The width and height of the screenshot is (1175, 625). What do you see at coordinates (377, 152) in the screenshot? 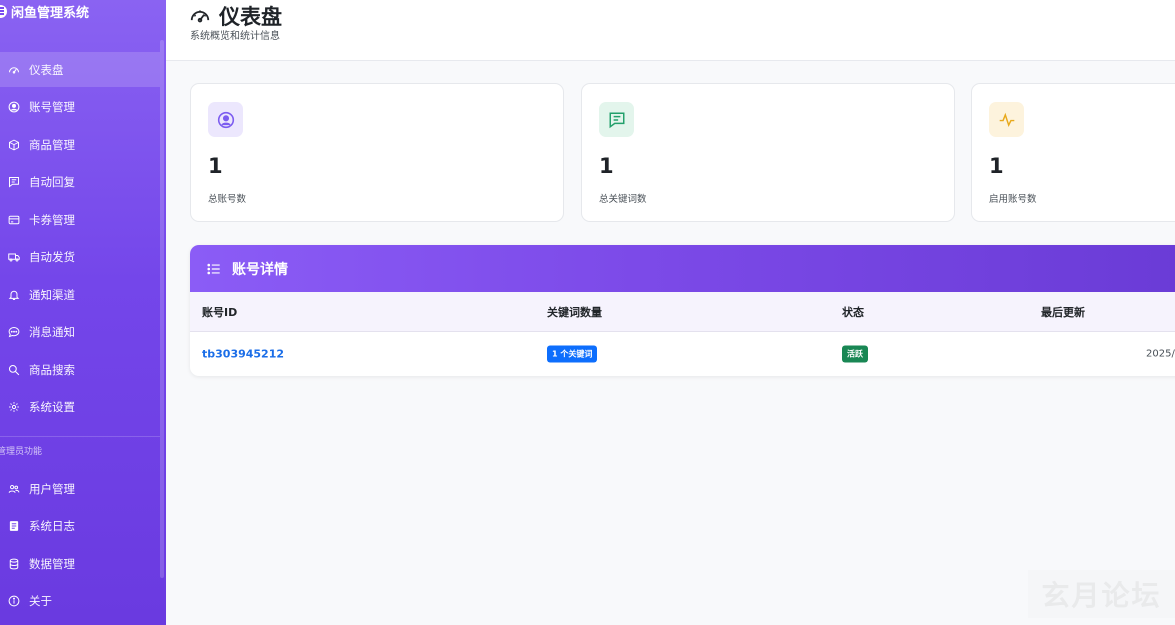
I see `stat-card-total-accounts: 1 总账号数` at bounding box center [377, 152].